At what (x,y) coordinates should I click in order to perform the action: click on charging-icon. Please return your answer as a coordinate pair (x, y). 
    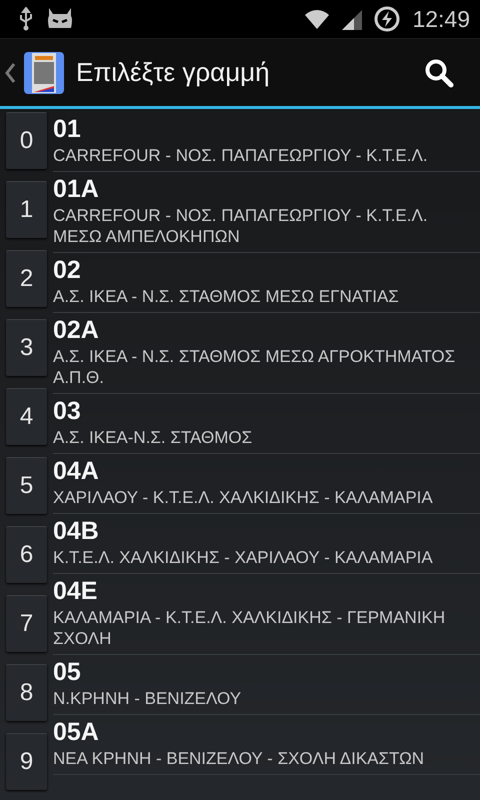
    Looking at the image, I should click on (387, 19).